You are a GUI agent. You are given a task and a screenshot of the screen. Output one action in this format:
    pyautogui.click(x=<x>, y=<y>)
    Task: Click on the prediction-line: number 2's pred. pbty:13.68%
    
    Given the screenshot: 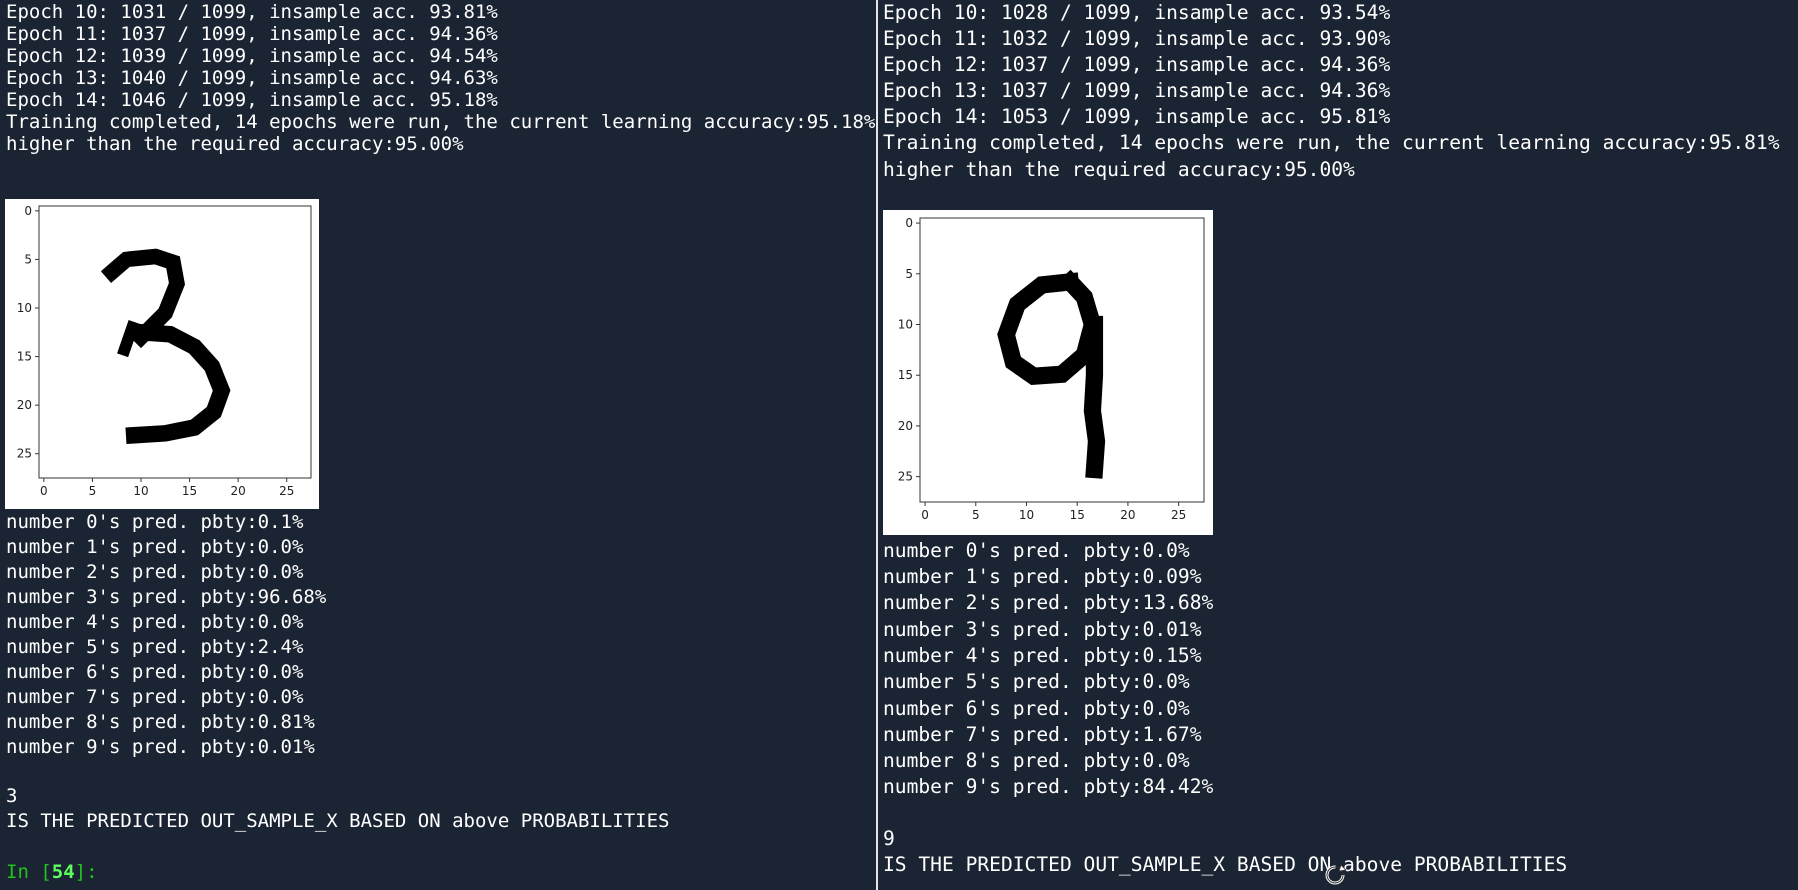 What is the action you would take?
    pyautogui.click(x=1048, y=602)
    